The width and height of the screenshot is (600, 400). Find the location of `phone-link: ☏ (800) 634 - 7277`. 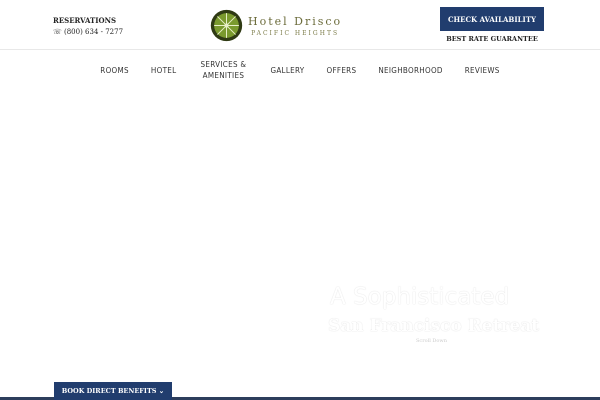

phone-link: ☏ (800) 634 - 7277 is located at coordinates (88, 32).